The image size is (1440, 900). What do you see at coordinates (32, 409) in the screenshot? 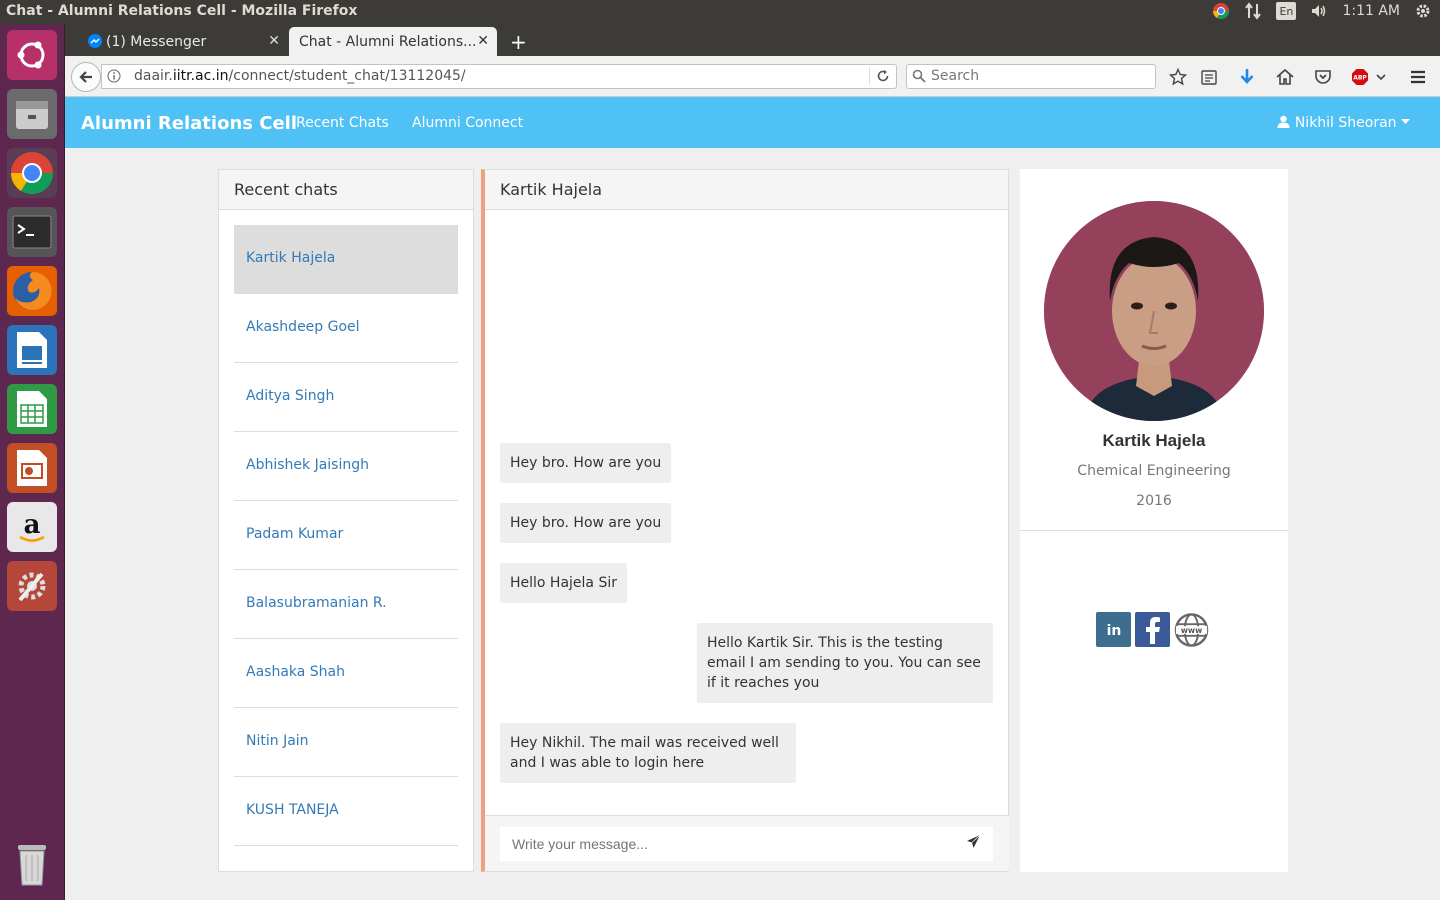
I see `libreoffice-calc-icon` at bounding box center [32, 409].